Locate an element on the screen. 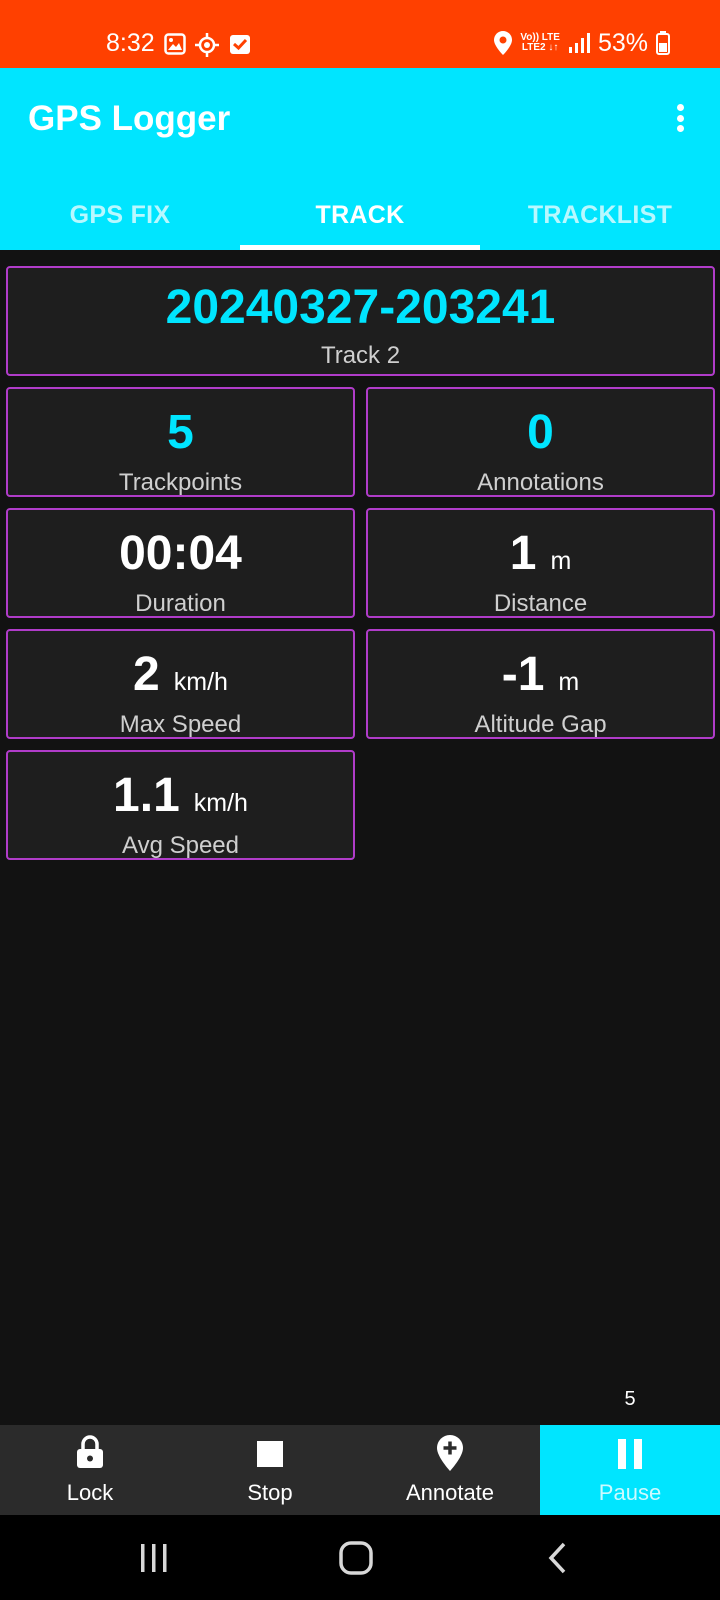  annotations-card: 0 Annotations is located at coordinates (540, 442).